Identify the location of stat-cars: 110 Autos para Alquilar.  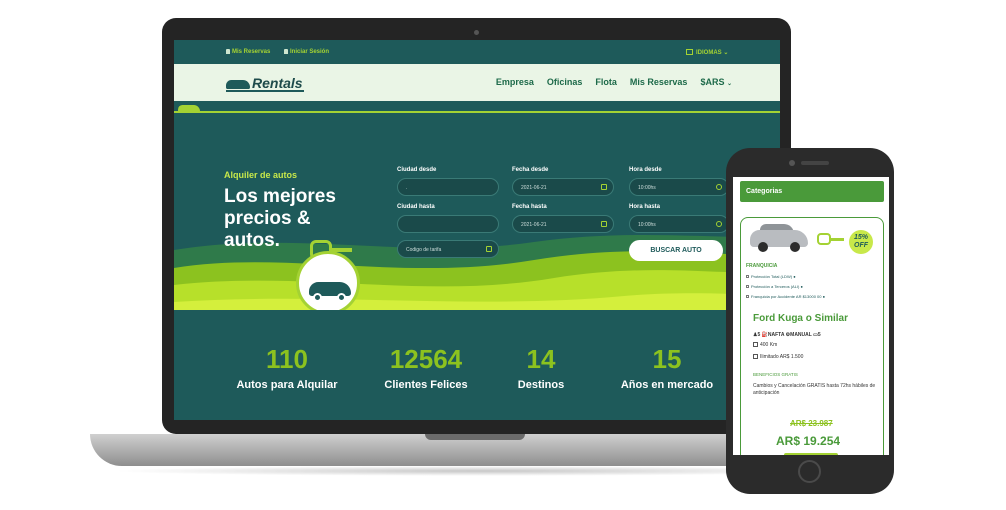
(287, 367).